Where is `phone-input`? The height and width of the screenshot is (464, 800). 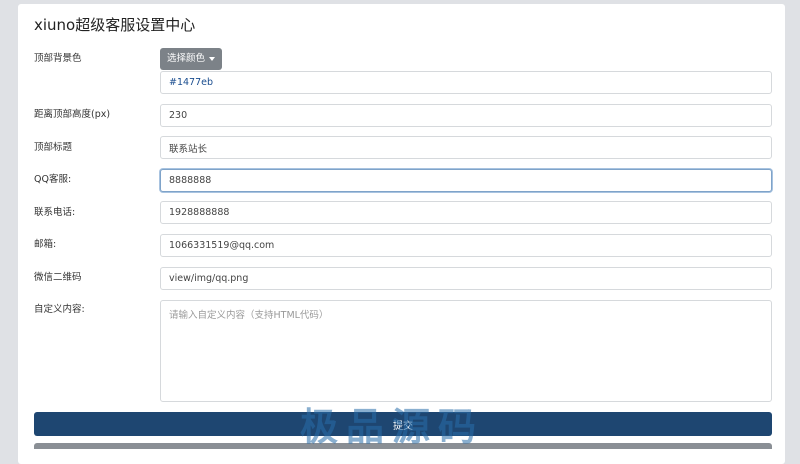 phone-input is located at coordinates (466, 212).